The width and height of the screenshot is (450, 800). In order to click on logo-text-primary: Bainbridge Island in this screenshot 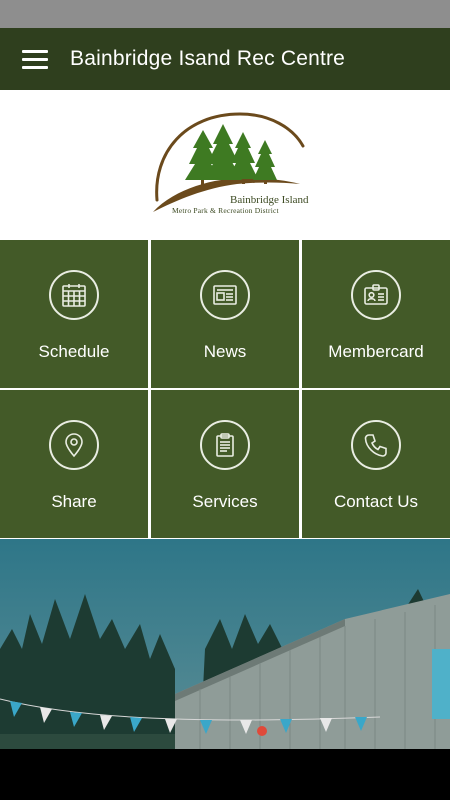, I will do `click(269, 200)`.